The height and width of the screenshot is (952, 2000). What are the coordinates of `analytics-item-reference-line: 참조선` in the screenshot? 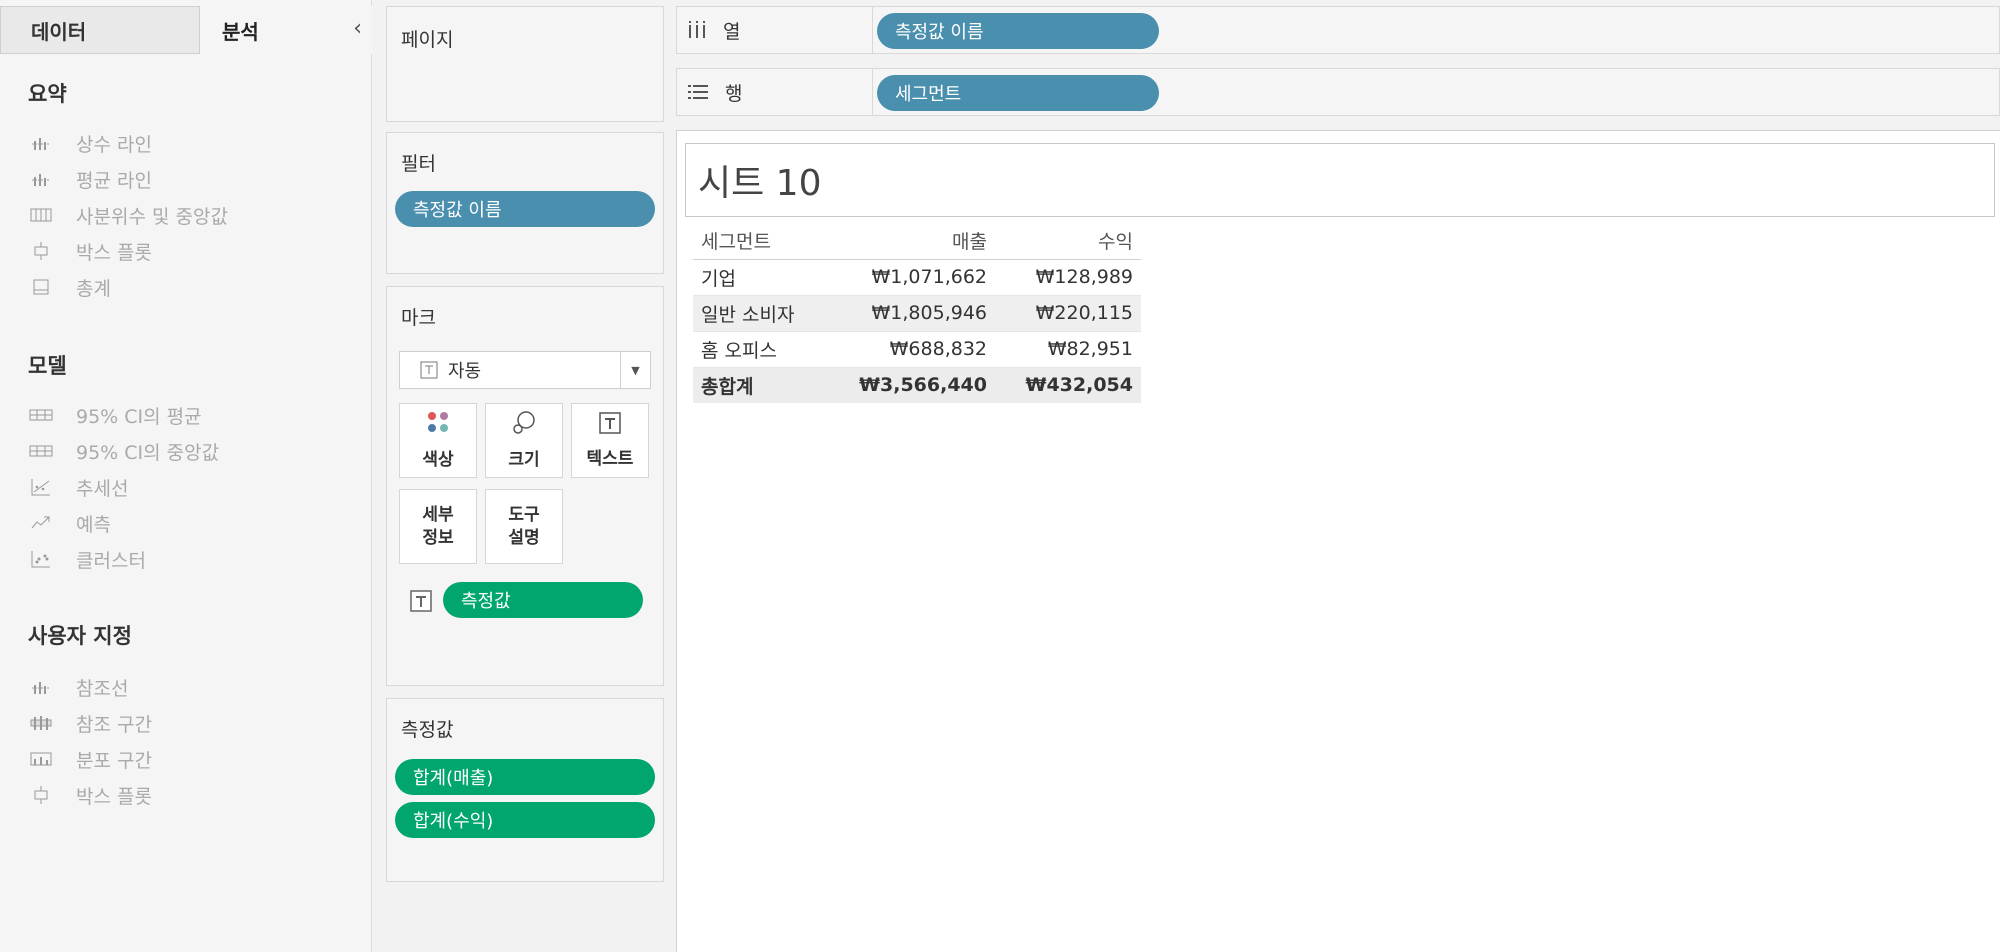 It's located at (78, 687).